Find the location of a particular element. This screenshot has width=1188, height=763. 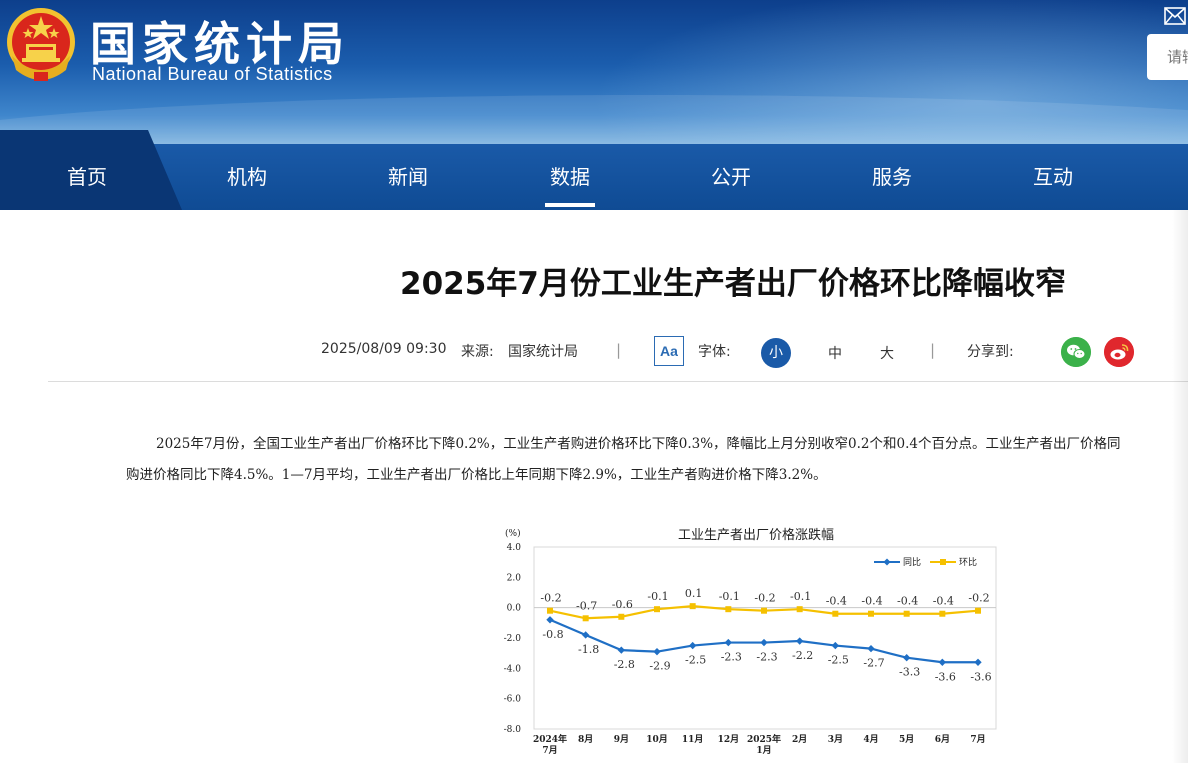

national-emblem-logo is located at coordinates (41, 44).